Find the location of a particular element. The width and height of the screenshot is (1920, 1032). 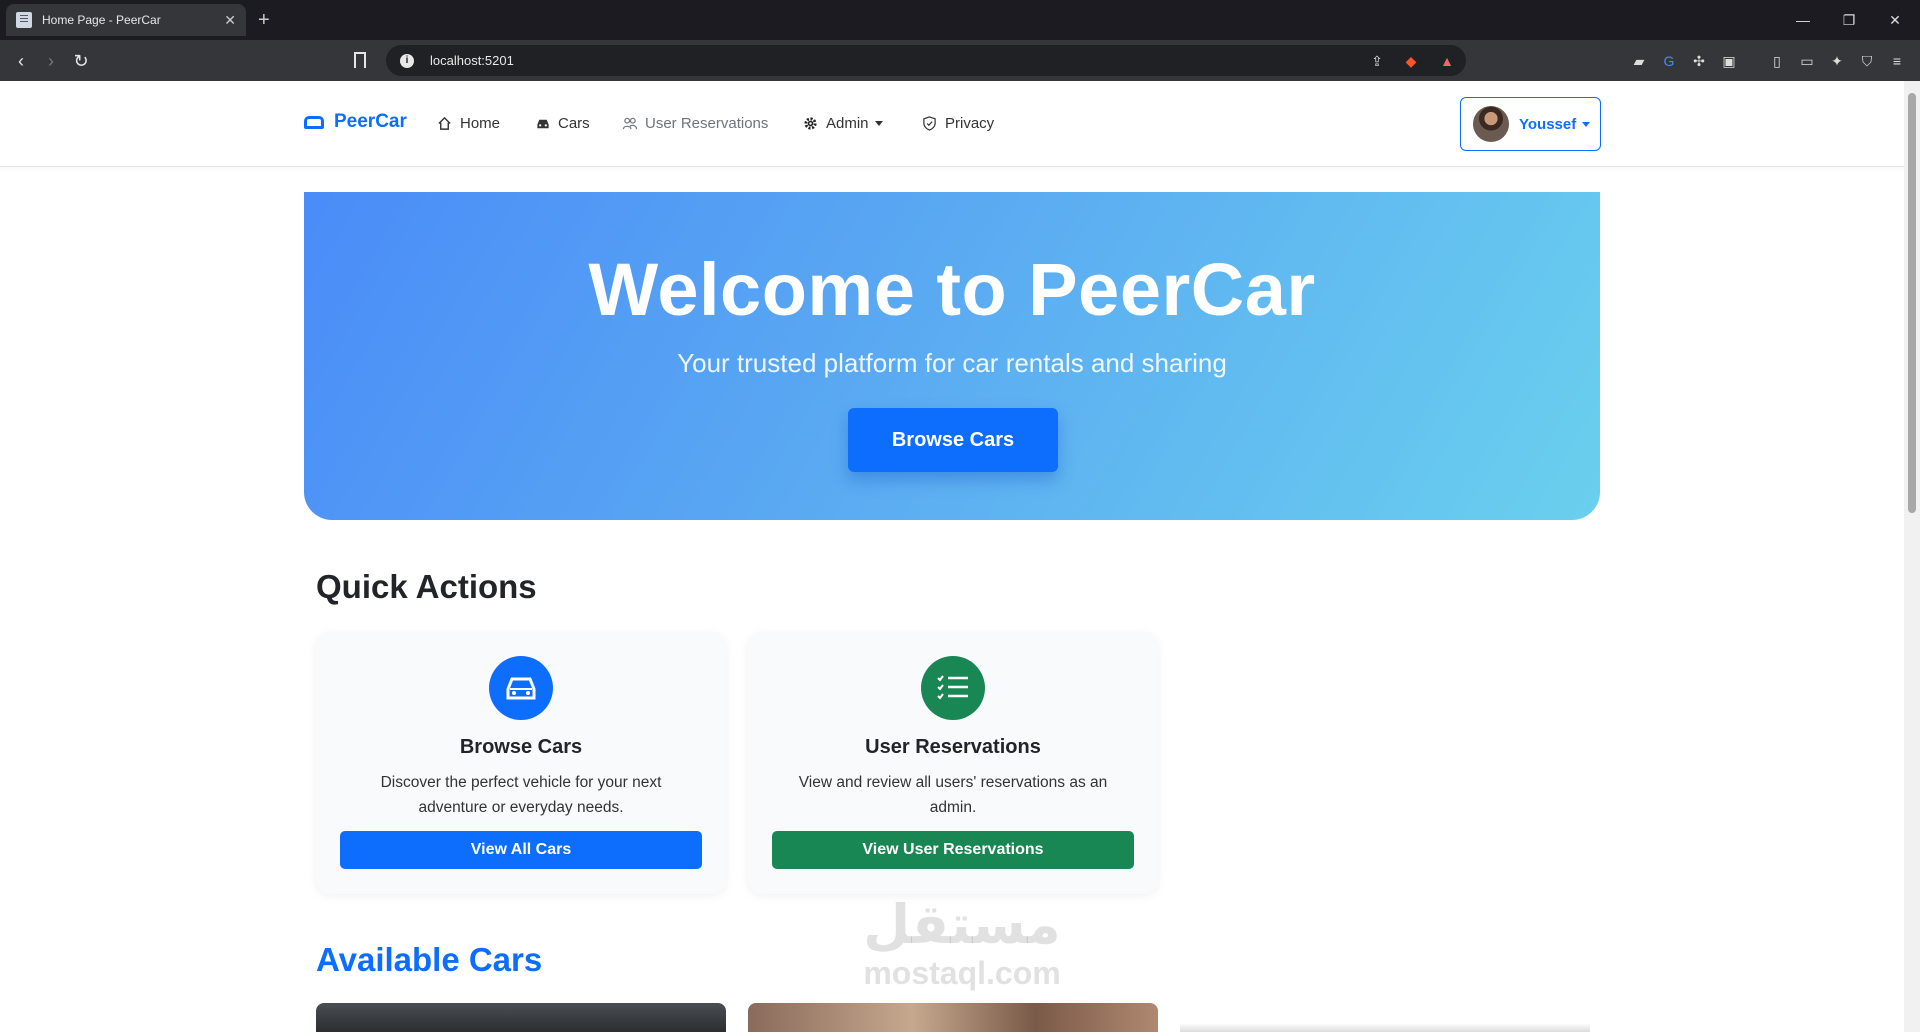

house-icon is located at coordinates (444, 123).